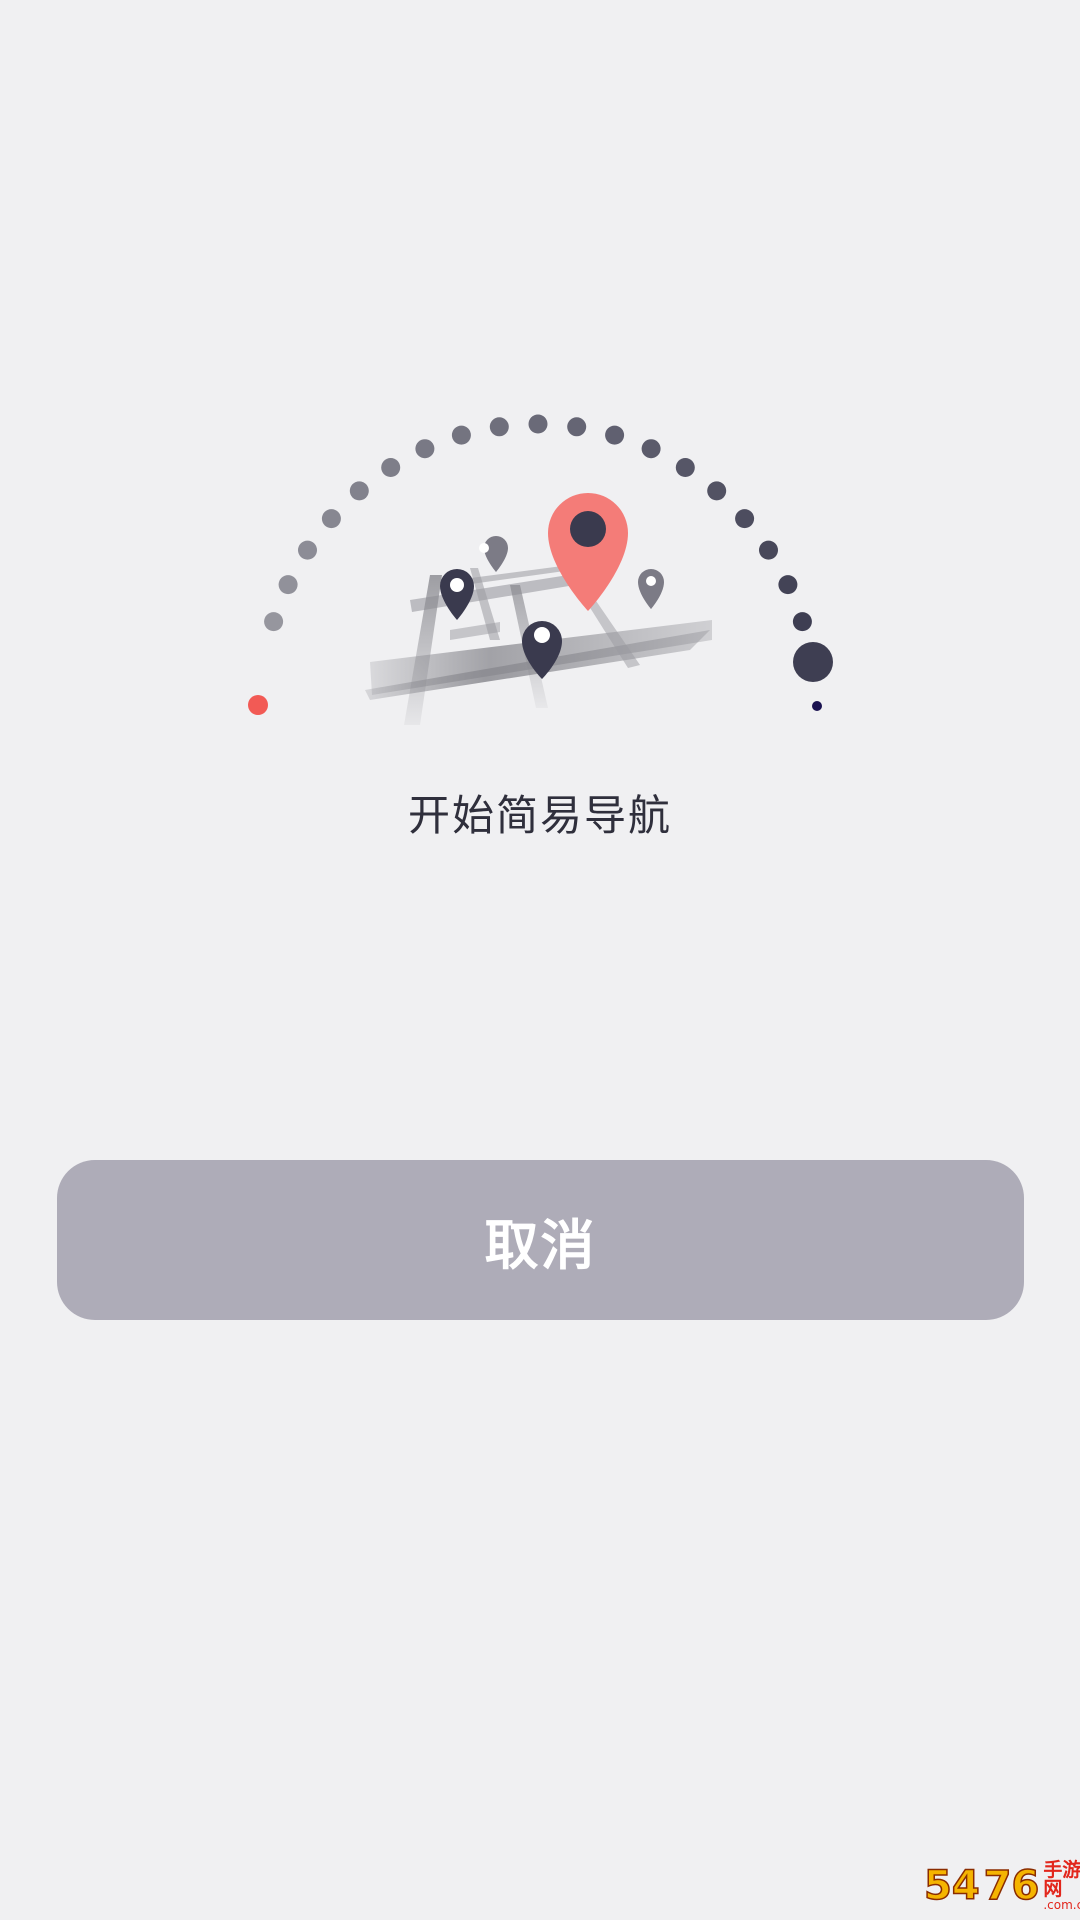 The height and width of the screenshot is (1920, 1080). What do you see at coordinates (1011, 1886) in the screenshot?
I see `watermark-number-tail: 76` at bounding box center [1011, 1886].